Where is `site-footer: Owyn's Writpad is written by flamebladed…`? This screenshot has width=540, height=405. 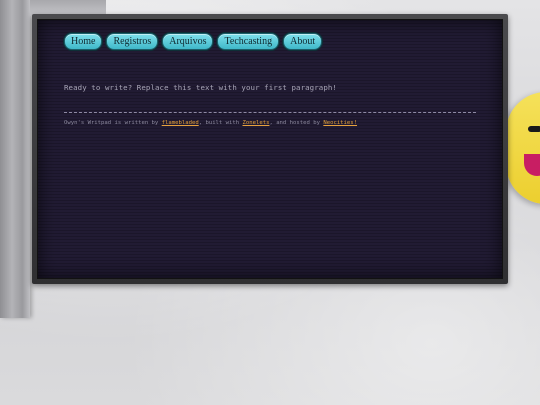
site-footer: Owyn's Writpad is written by flamebladed… is located at coordinates (210, 123).